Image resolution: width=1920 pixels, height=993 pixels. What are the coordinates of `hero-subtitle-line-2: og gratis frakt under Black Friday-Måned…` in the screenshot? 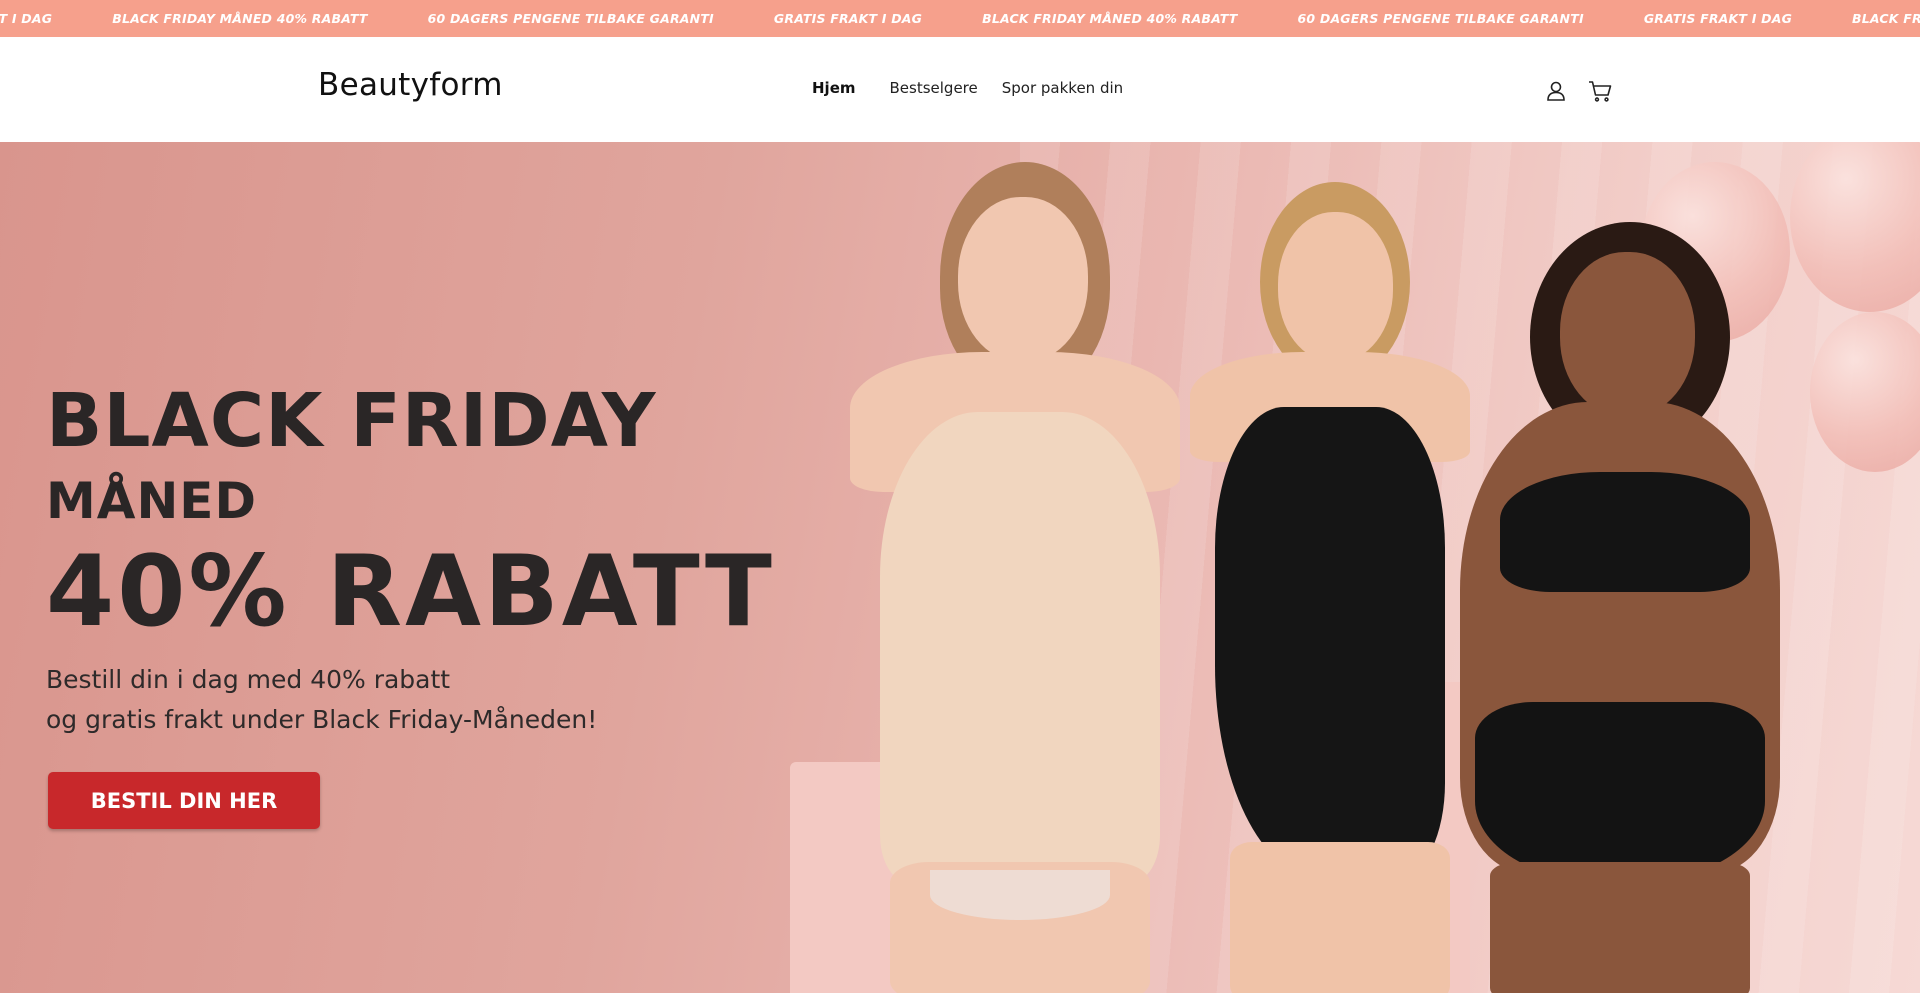 It's located at (322, 719).